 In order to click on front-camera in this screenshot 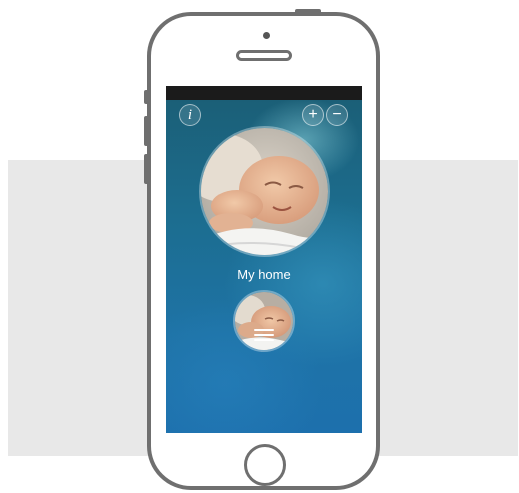, I will do `click(266, 35)`.